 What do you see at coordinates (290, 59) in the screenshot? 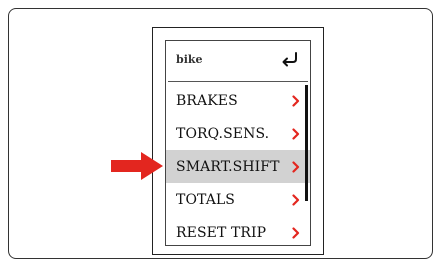
I see `return-arrow-icon` at bounding box center [290, 59].